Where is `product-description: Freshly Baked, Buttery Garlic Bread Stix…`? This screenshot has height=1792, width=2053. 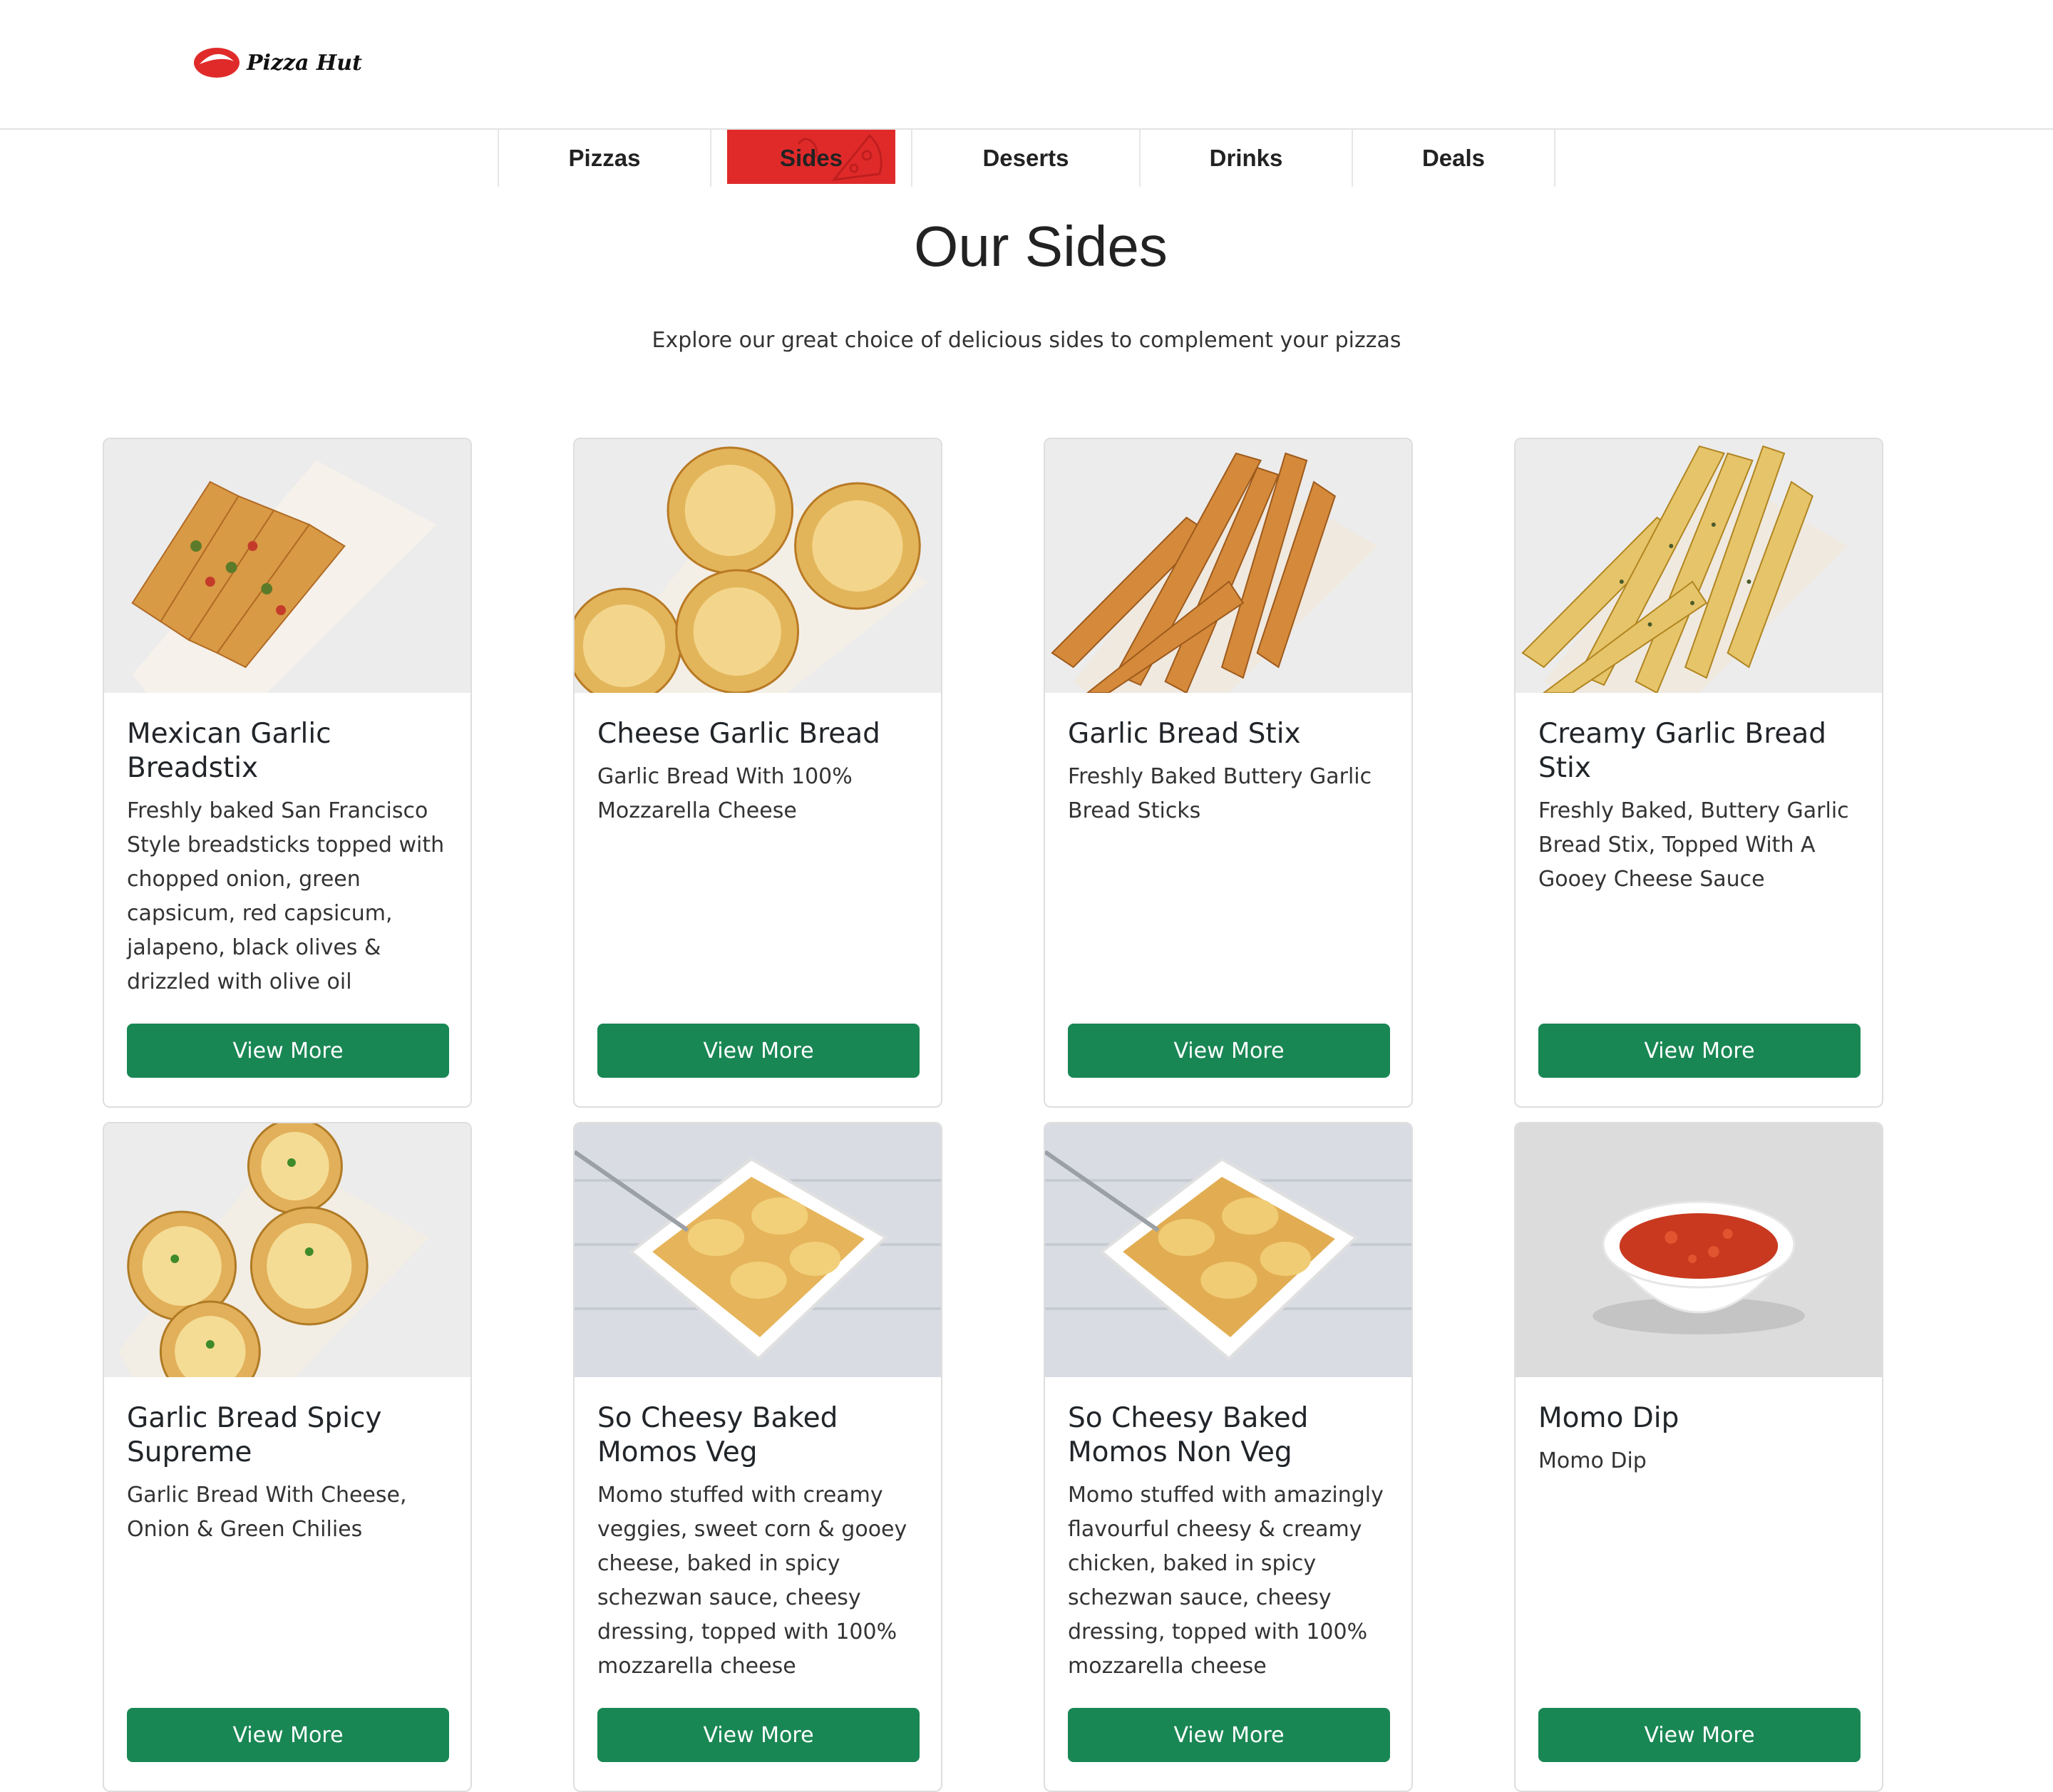 product-description: Freshly Baked, Buttery Garlic Bread Stix… is located at coordinates (1693, 845).